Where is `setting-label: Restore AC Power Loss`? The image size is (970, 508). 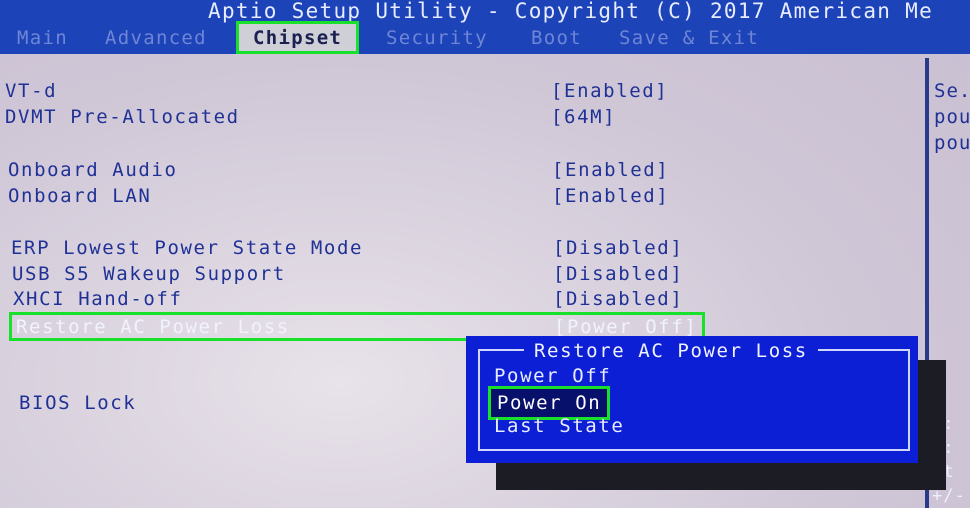
setting-label: Restore AC Power Loss is located at coordinates (153, 327).